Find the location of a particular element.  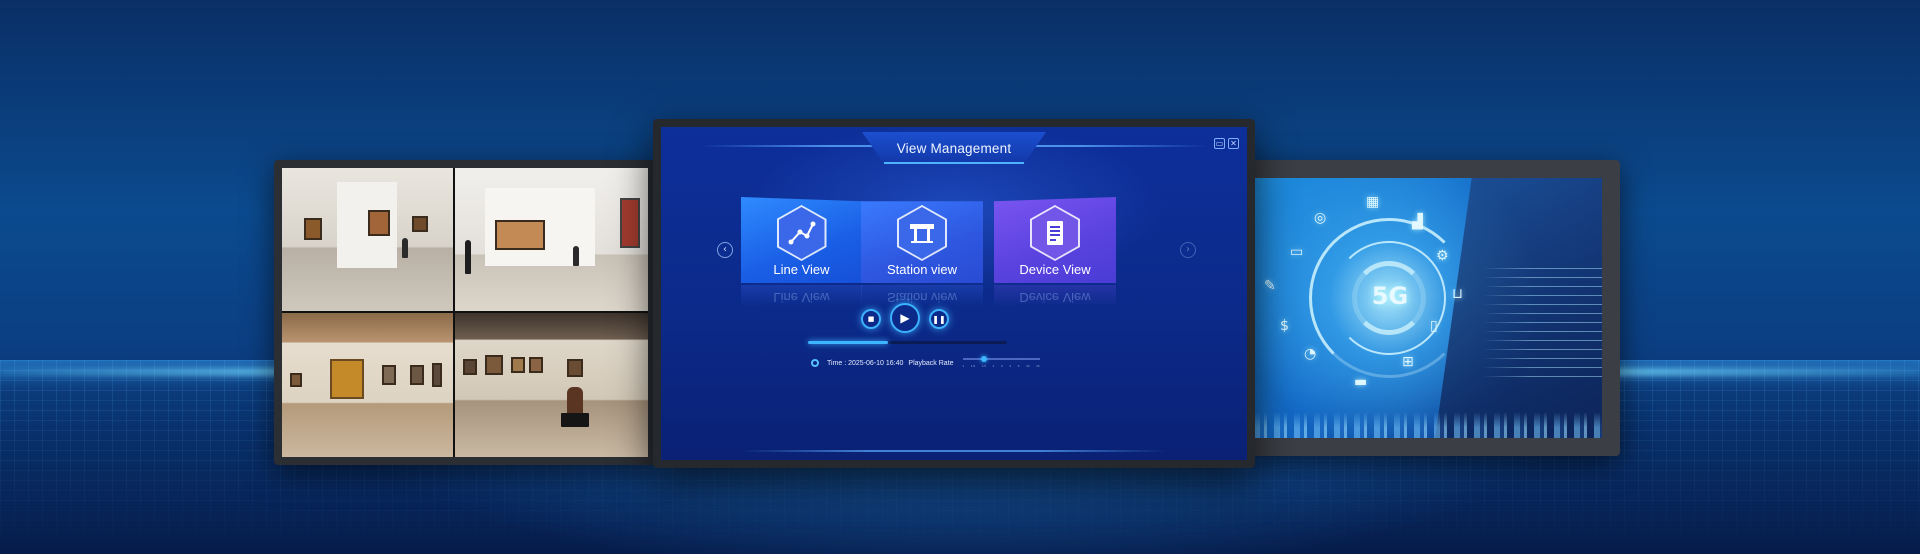

progress-fill is located at coordinates (848, 342).